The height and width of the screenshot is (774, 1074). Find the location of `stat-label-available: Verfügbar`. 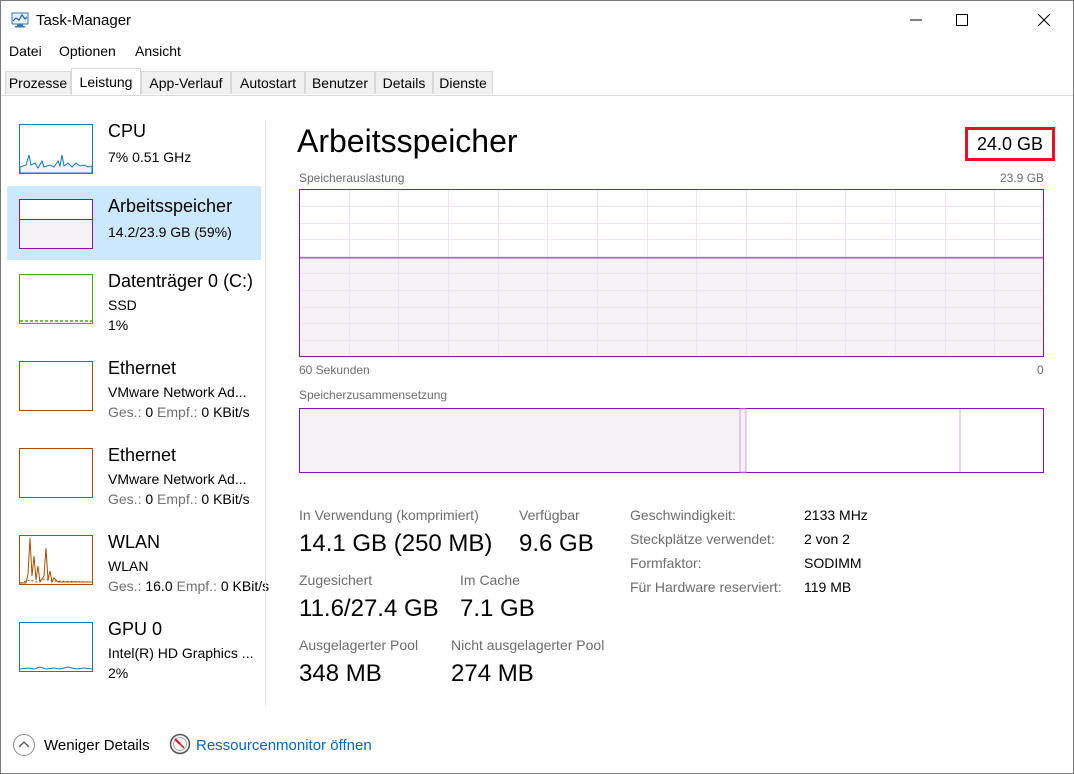

stat-label-available: Verfügbar is located at coordinates (549, 515).